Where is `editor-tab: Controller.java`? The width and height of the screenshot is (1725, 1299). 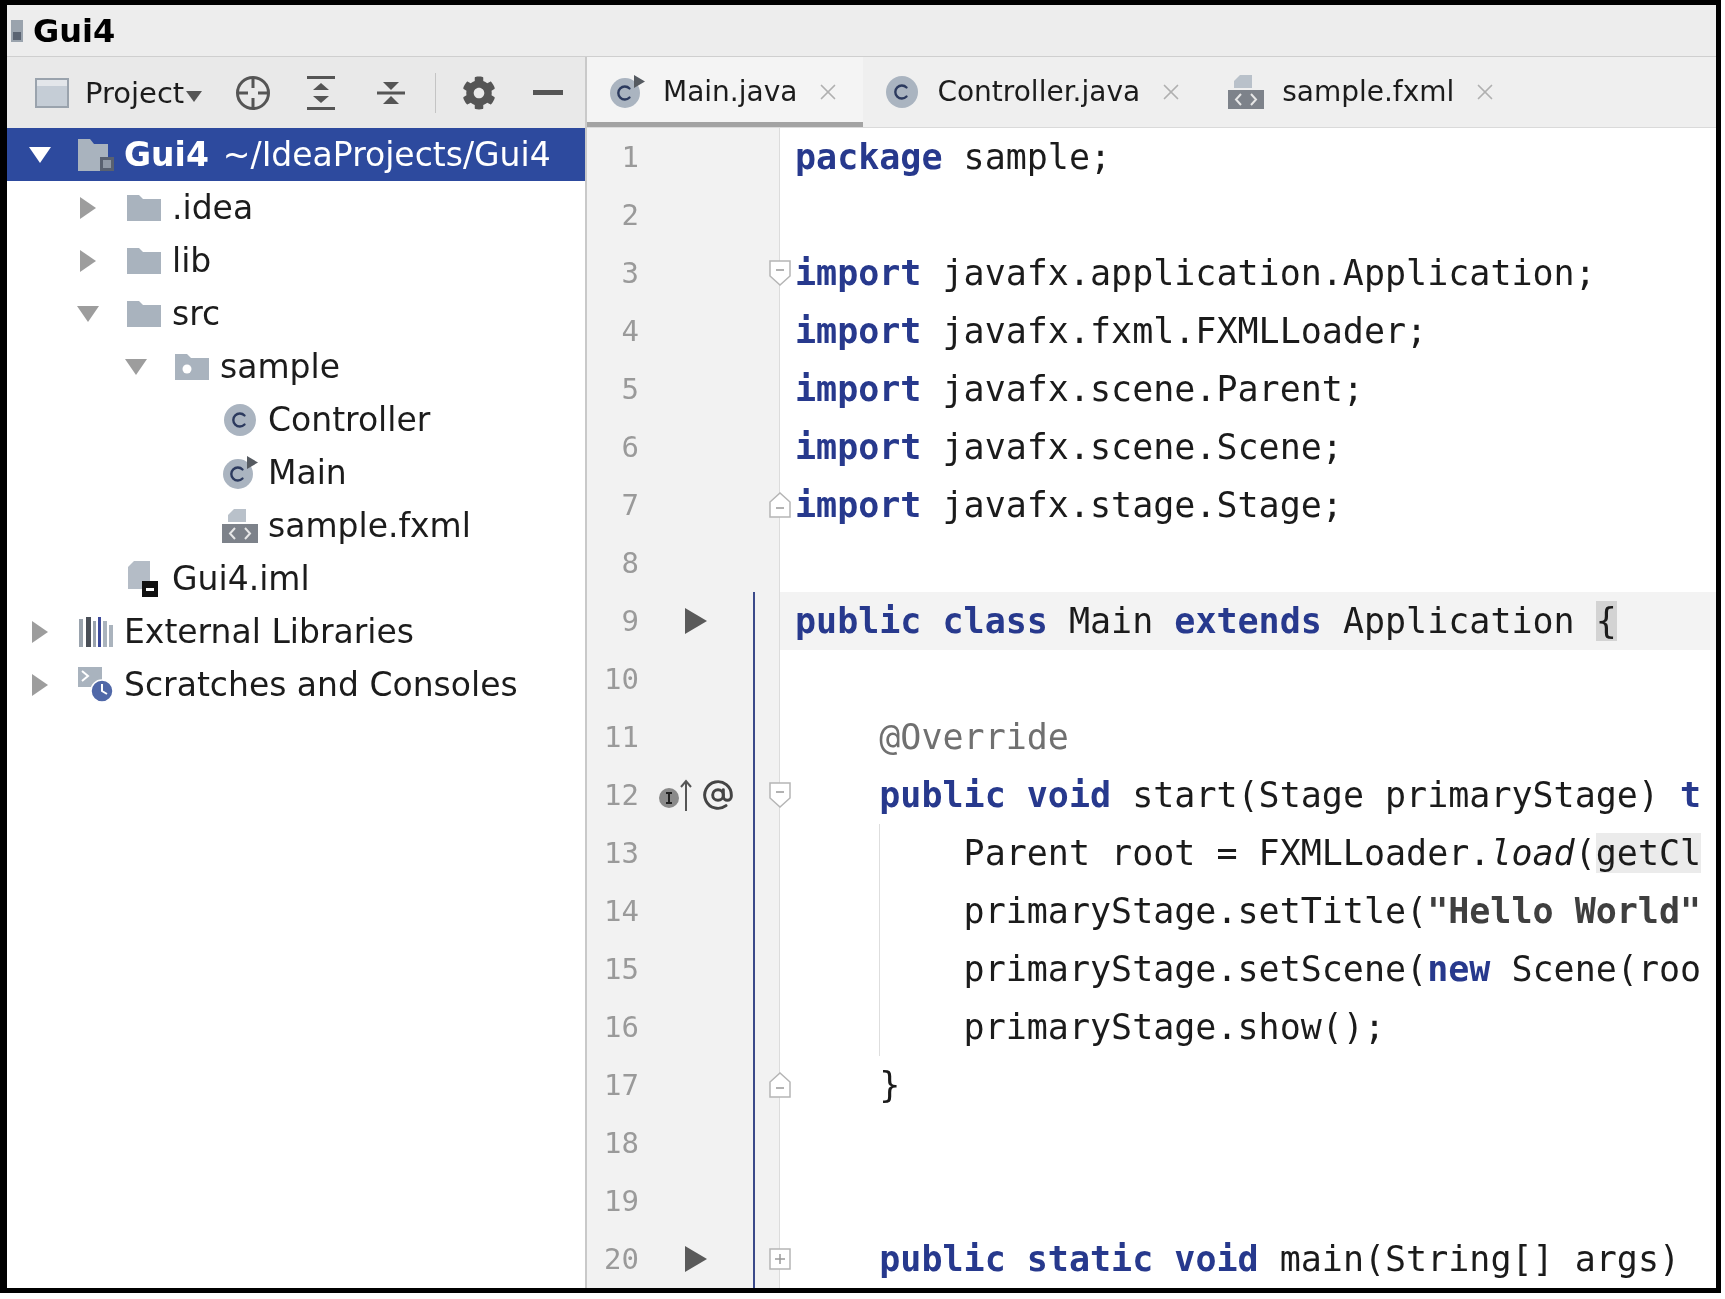 editor-tab: Controller.java is located at coordinates (1035, 92).